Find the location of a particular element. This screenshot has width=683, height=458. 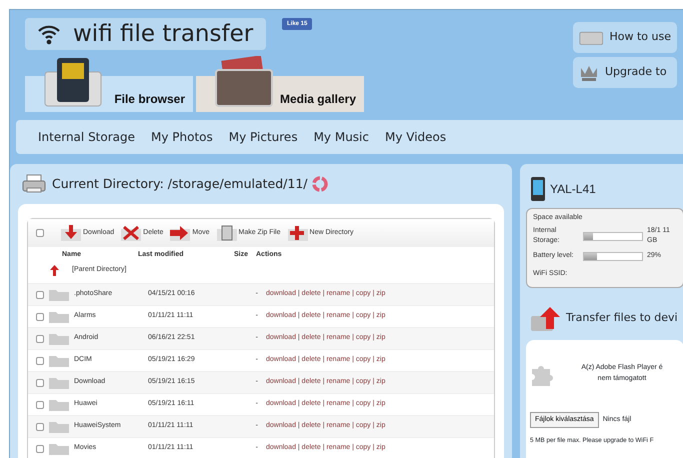

transfer-title: Transfer files to devi is located at coordinates (622, 318).